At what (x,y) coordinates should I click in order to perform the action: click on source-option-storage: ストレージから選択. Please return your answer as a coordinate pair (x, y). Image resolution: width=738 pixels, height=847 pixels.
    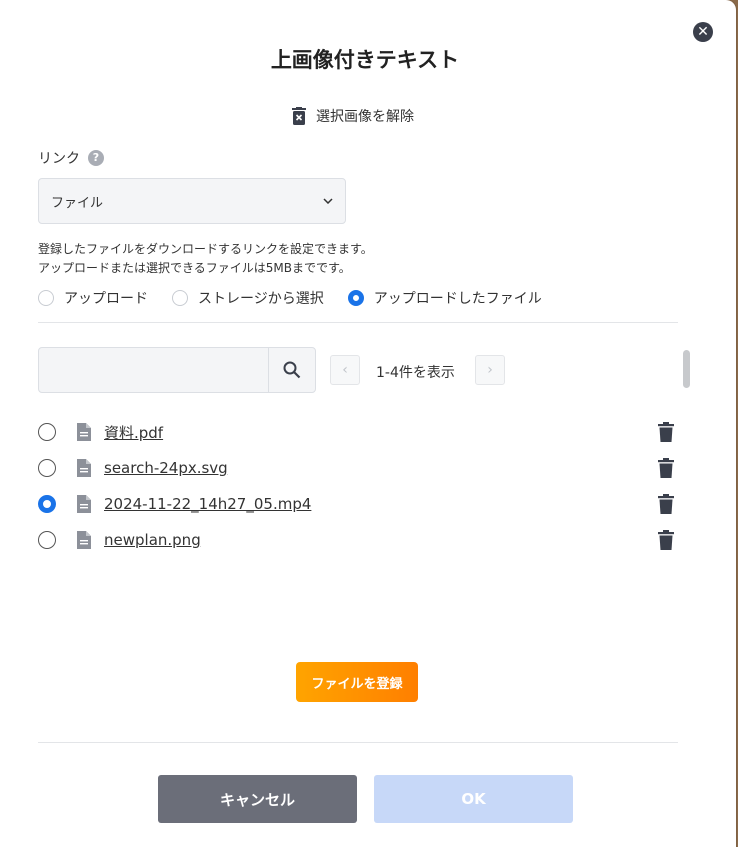
    Looking at the image, I should click on (248, 298).